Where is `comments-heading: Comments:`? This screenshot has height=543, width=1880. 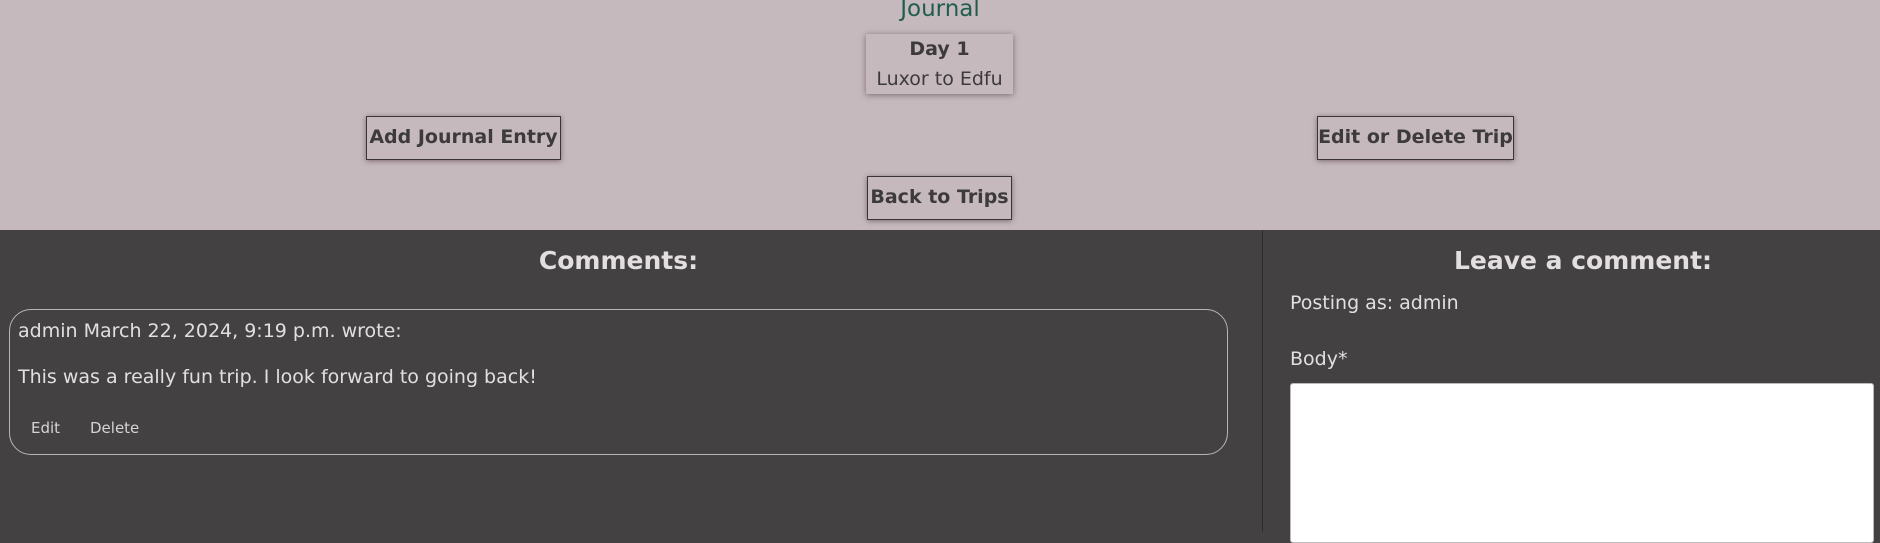
comments-heading: Comments: is located at coordinates (618, 260).